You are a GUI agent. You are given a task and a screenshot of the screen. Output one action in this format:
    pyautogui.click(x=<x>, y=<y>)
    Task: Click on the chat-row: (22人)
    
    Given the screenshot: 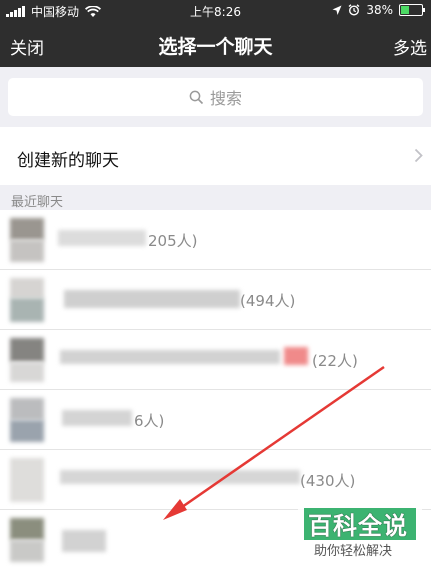 What is the action you would take?
    pyautogui.click(x=215, y=360)
    